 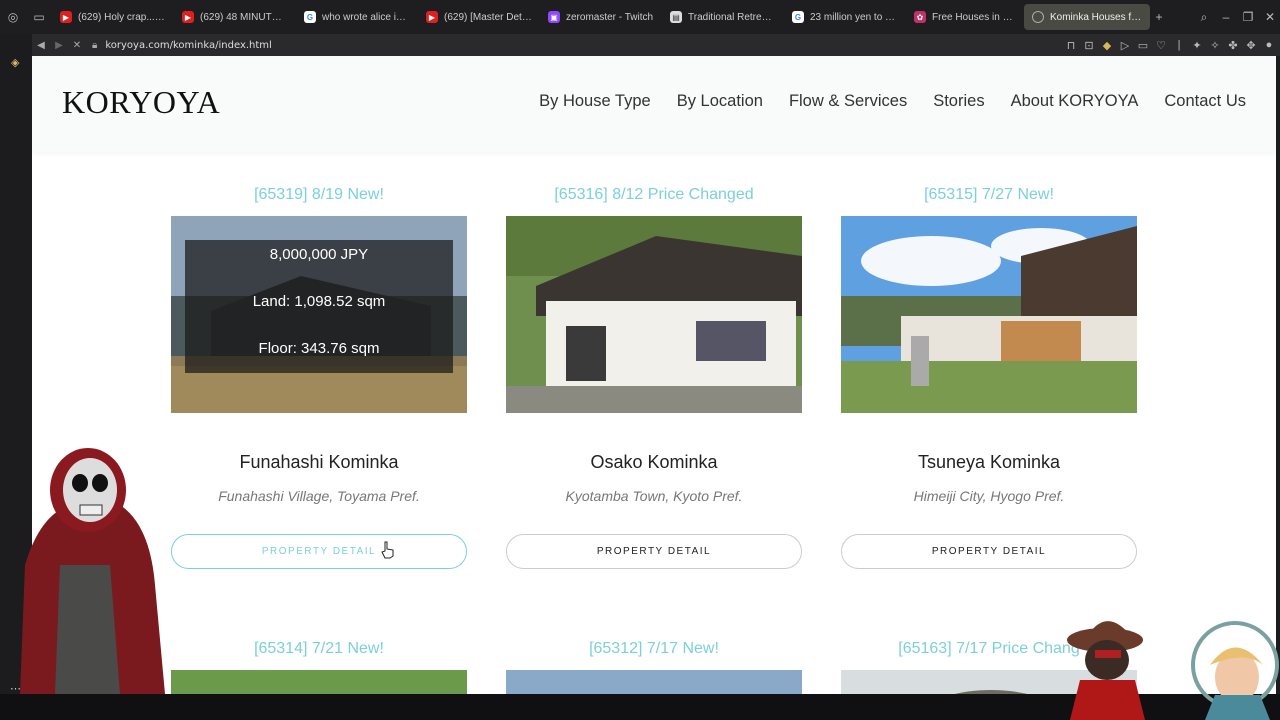 What do you see at coordinates (654, 667) in the screenshot?
I see `listing-card: [65312] 7/17 New!` at bounding box center [654, 667].